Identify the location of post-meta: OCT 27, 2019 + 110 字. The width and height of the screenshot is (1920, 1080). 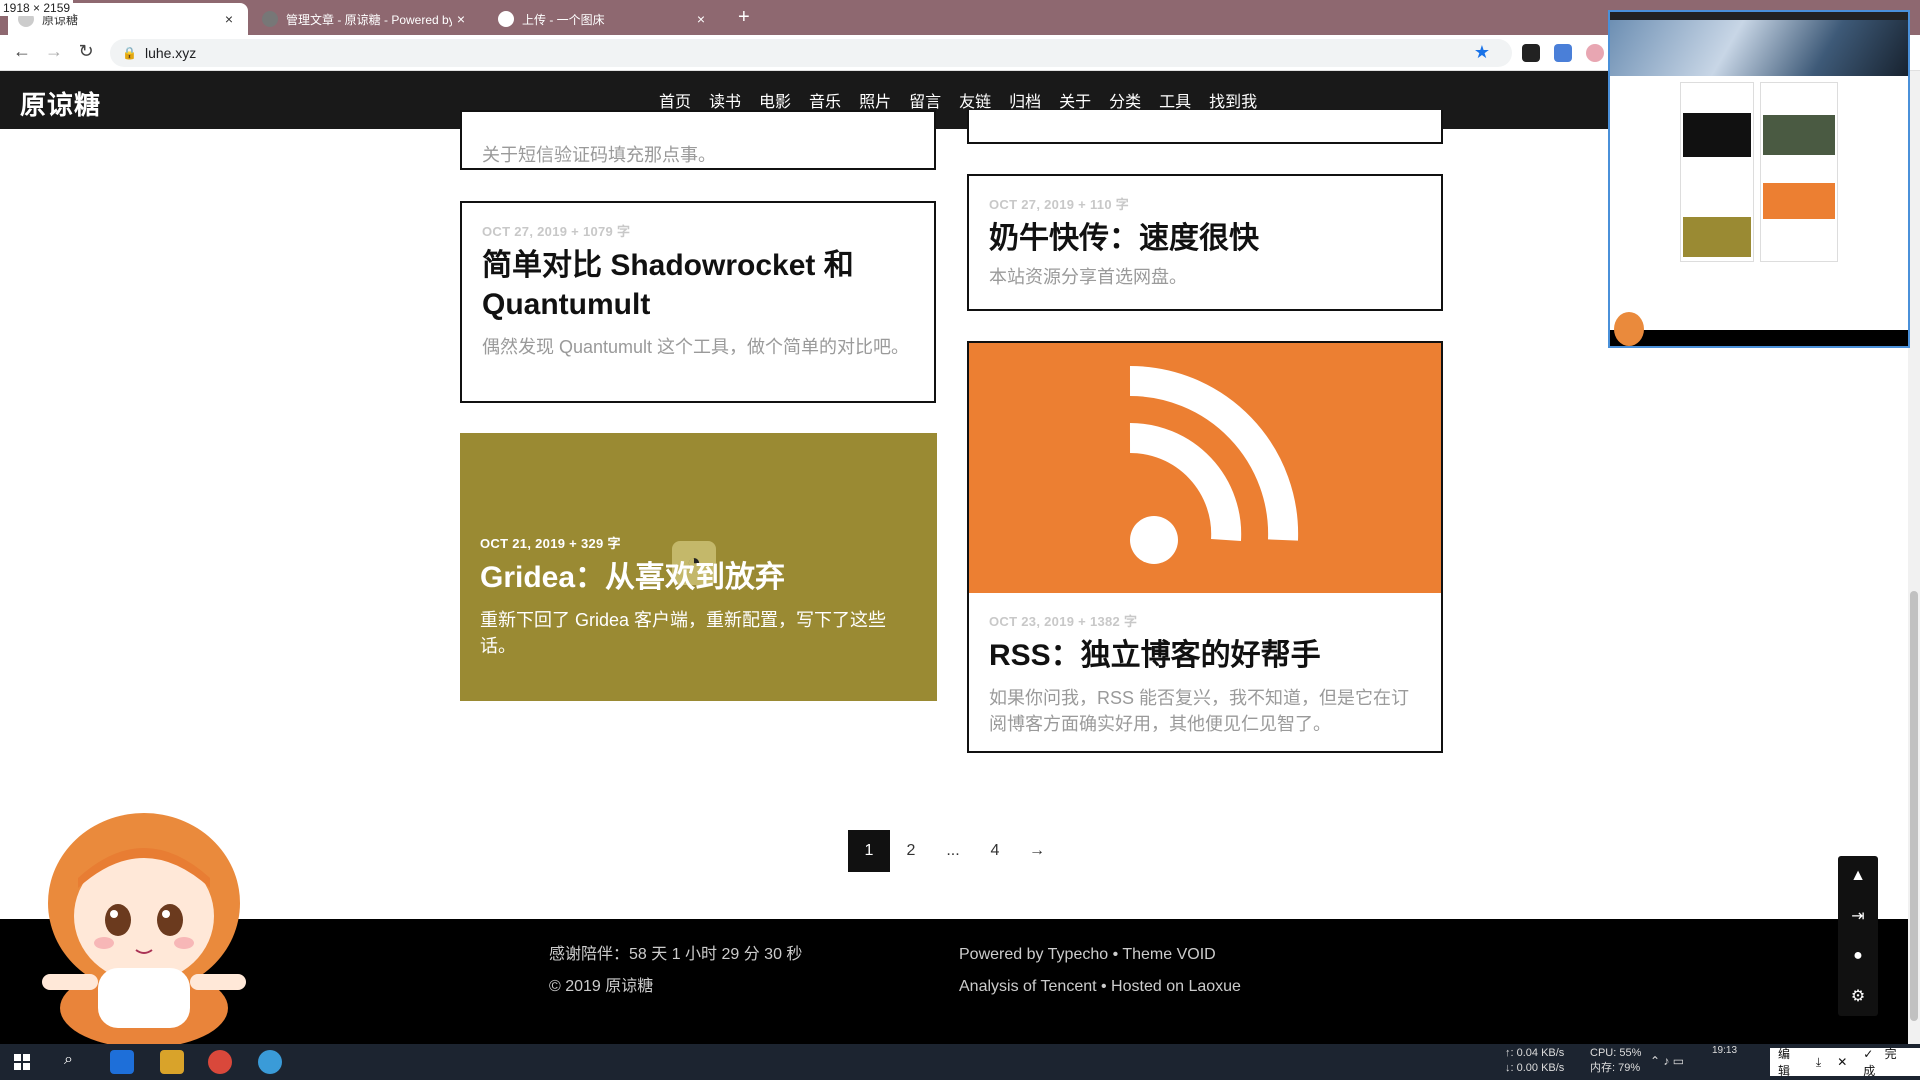
(1059, 204).